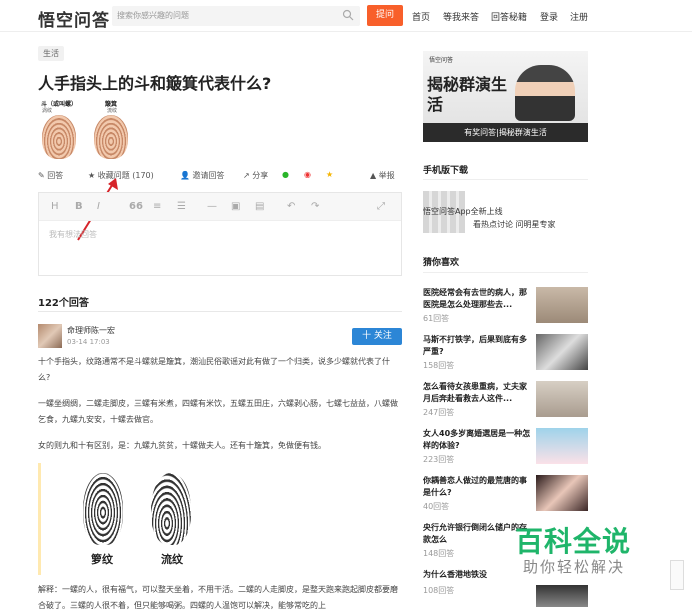  Describe the element at coordinates (153, 15) in the screenshot. I see `search-placeholder: 搜索你感兴趣的问题` at that location.